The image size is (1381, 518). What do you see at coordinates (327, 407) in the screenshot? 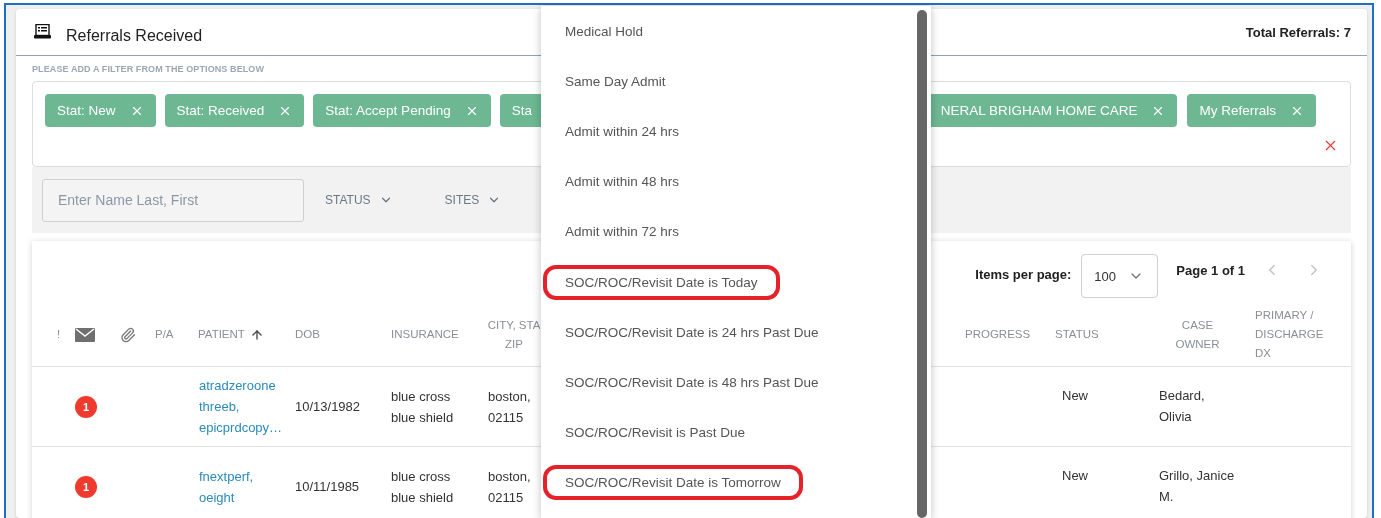
I see `table-cell-text: 10/13/1982` at bounding box center [327, 407].